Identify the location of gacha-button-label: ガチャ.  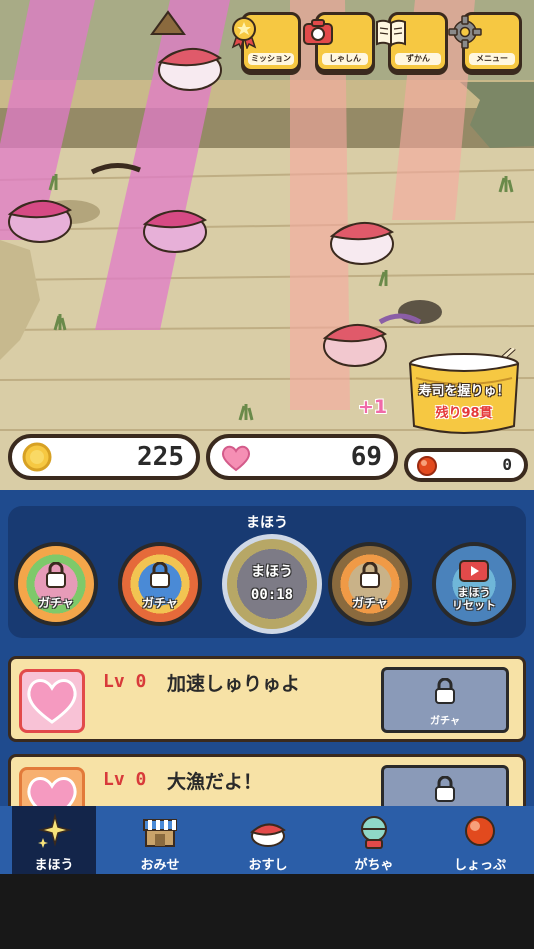
(445, 721).